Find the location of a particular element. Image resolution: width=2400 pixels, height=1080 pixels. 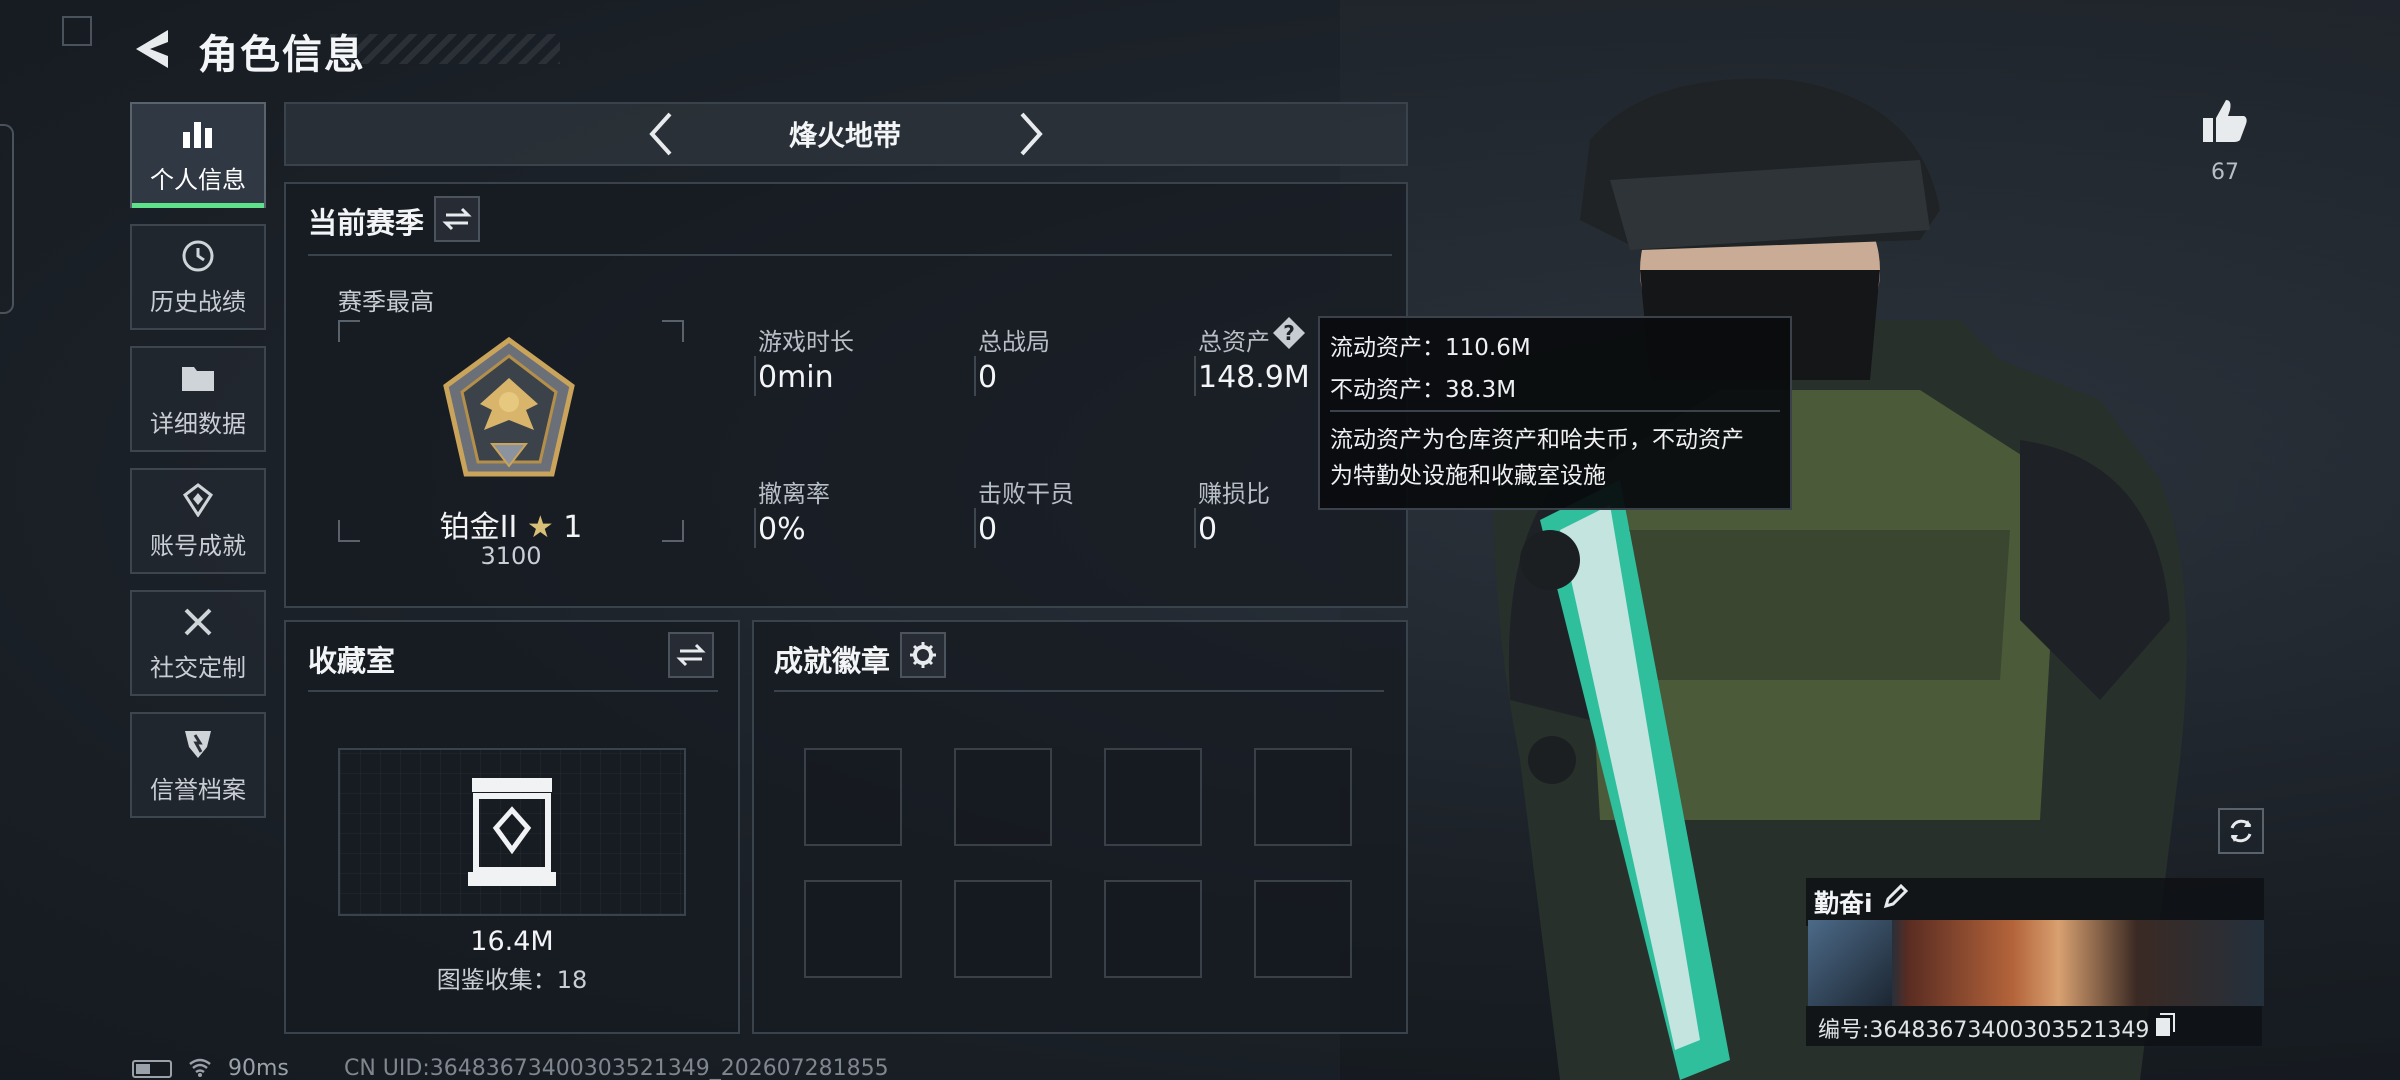

season-switch-button is located at coordinates (457, 219).